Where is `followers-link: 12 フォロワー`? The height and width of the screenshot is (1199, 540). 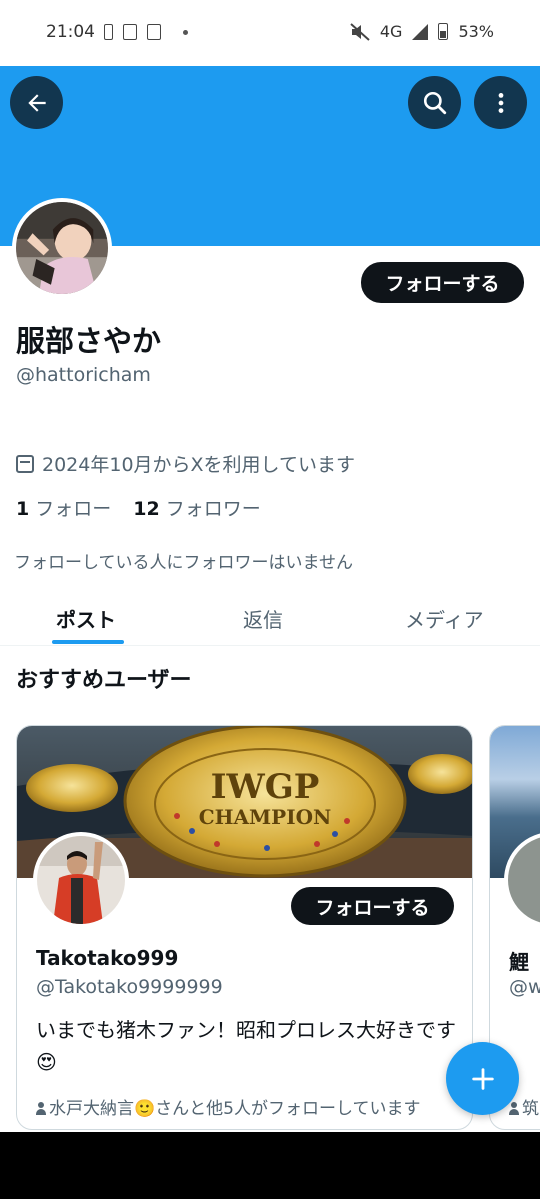 followers-link: 12 フォロワー is located at coordinates (196, 507).